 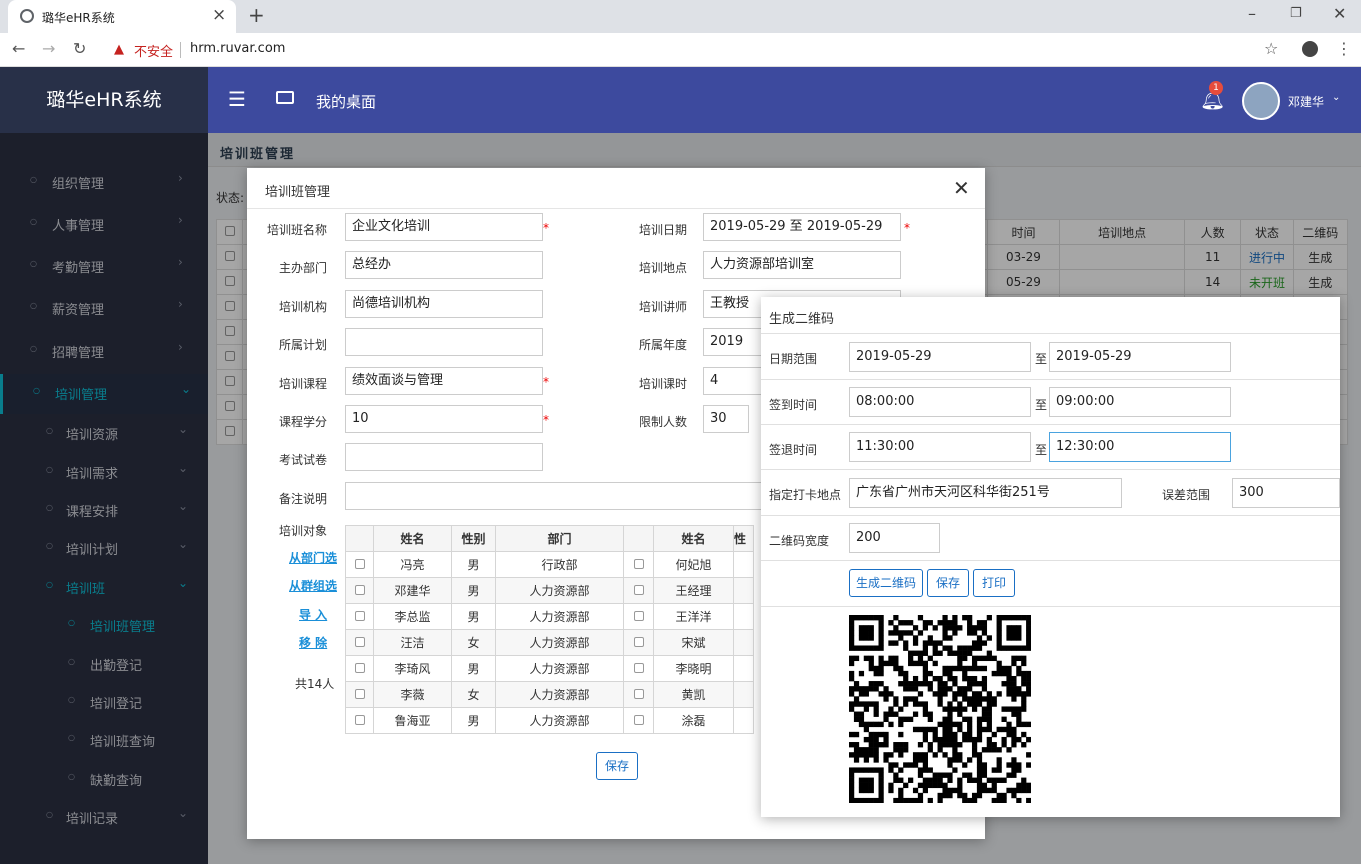 What do you see at coordinates (18, 48) in the screenshot?
I see `back-icon: ←` at bounding box center [18, 48].